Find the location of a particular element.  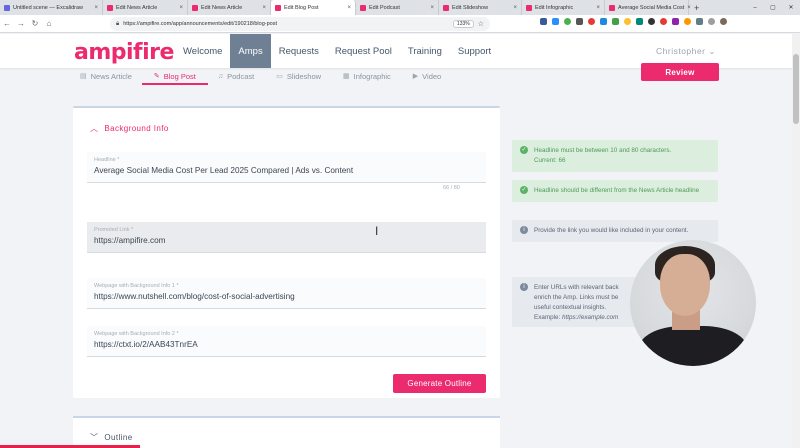

browser-tab: Edit Infographic × is located at coordinates (563, 7).